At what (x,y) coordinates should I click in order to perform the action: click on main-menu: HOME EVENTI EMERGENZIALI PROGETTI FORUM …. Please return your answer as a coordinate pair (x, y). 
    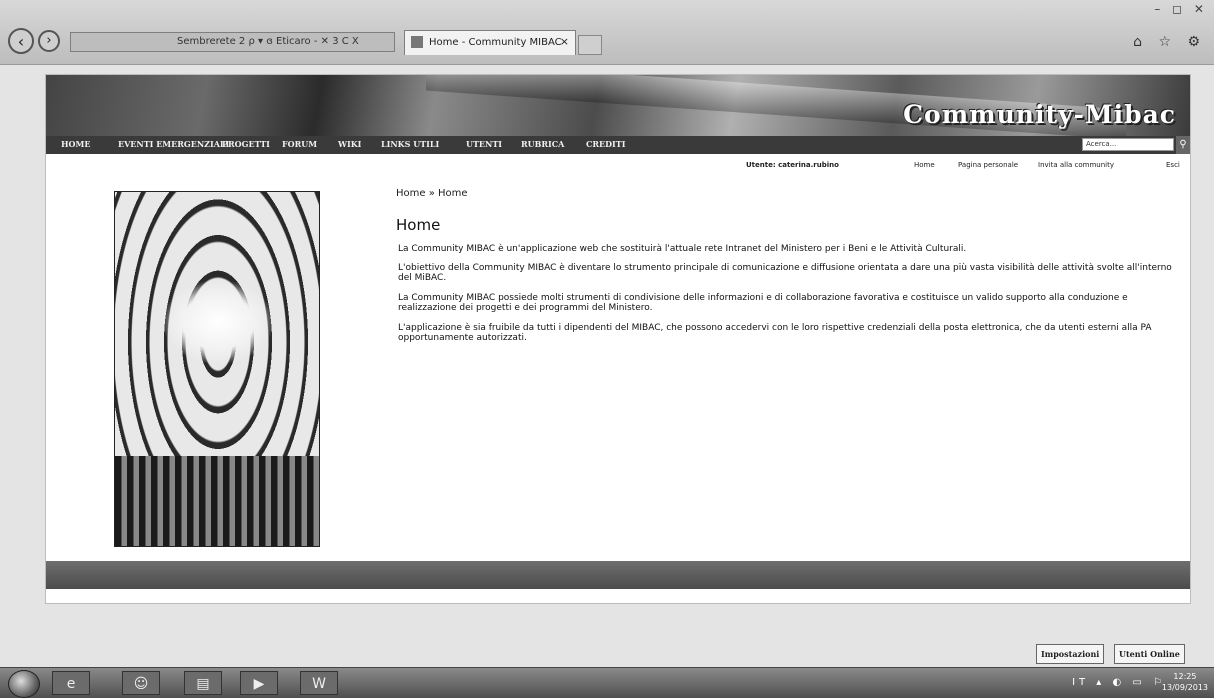
    Looking at the image, I should click on (618, 145).